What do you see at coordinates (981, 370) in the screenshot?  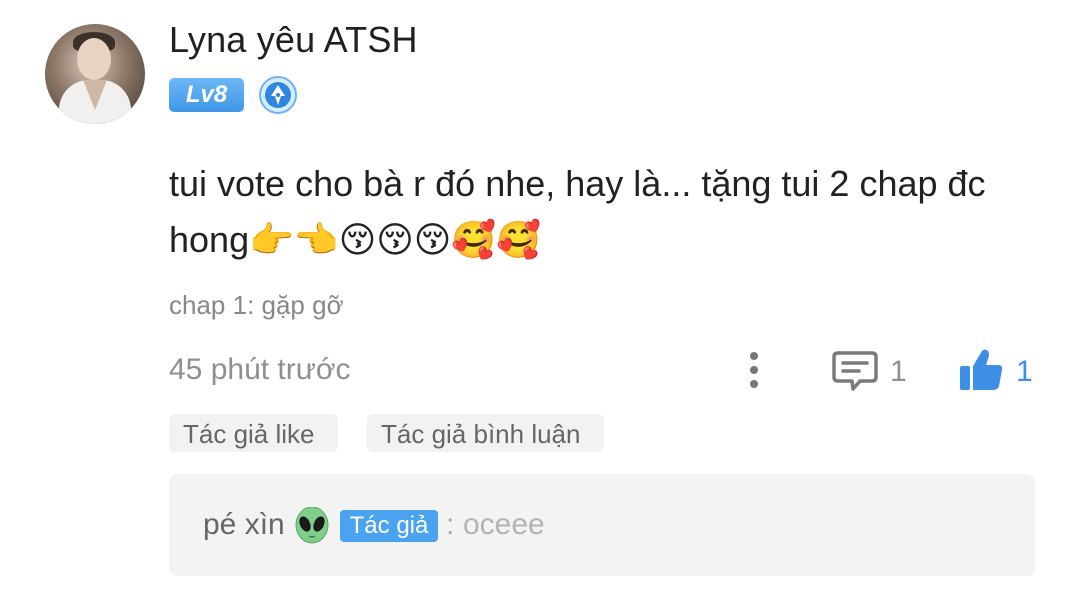 I see `thumbs-up-icon` at bounding box center [981, 370].